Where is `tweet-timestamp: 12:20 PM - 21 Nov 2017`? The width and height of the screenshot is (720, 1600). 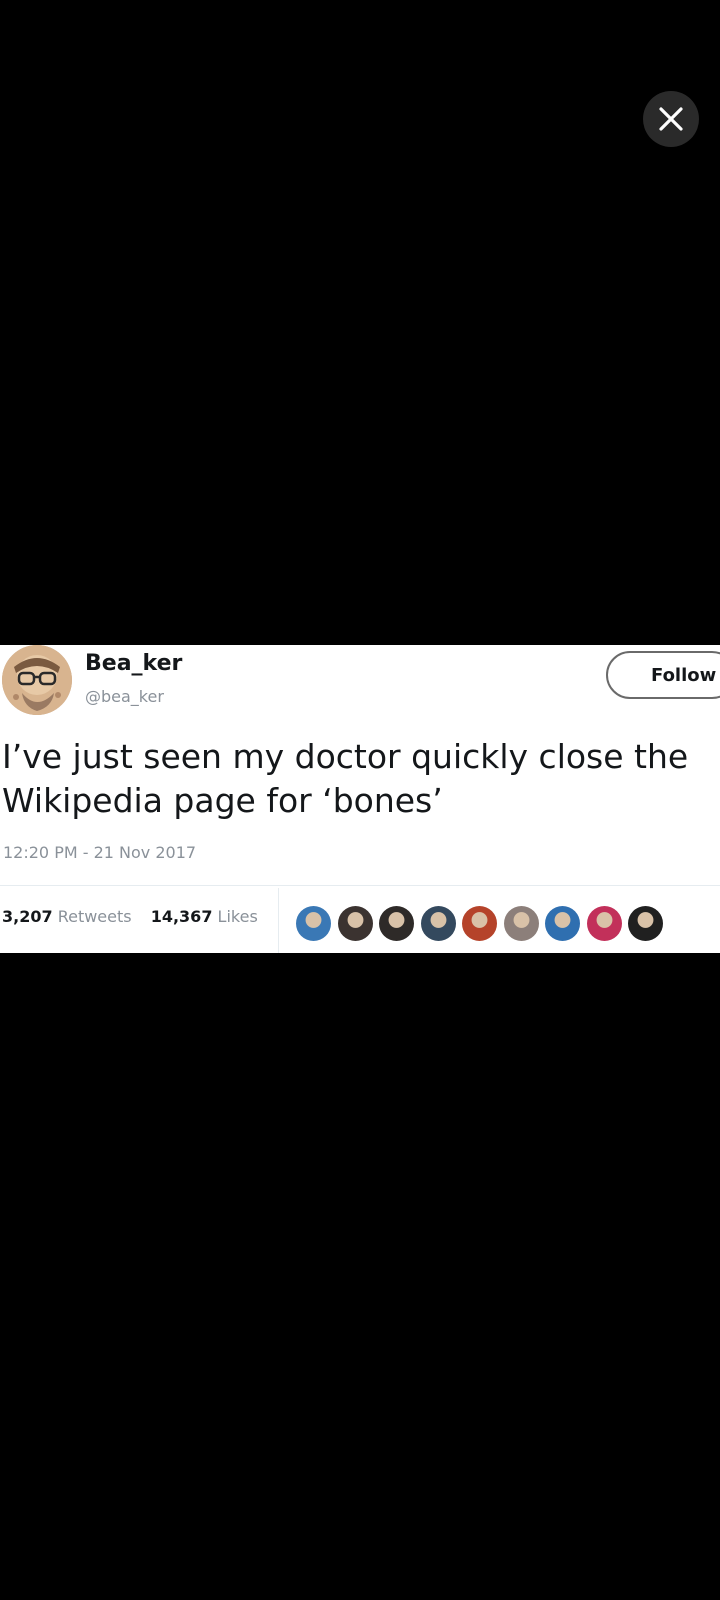 tweet-timestamp: 12:20 PM - 21 Nov 2017 is located at coordinates (100, 852).